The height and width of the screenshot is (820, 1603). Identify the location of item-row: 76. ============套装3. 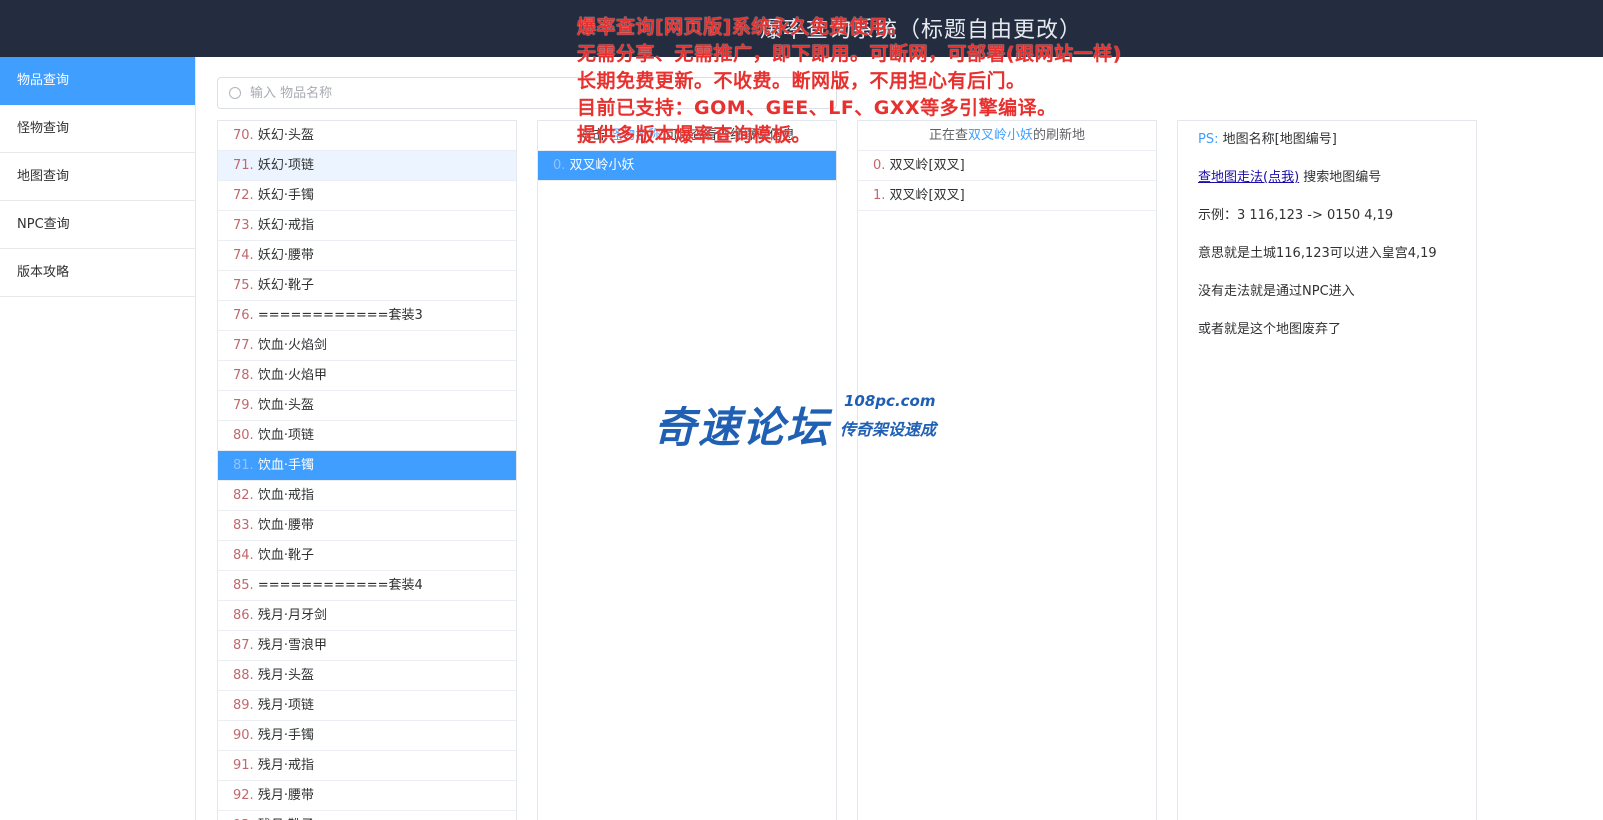
(367, 316).